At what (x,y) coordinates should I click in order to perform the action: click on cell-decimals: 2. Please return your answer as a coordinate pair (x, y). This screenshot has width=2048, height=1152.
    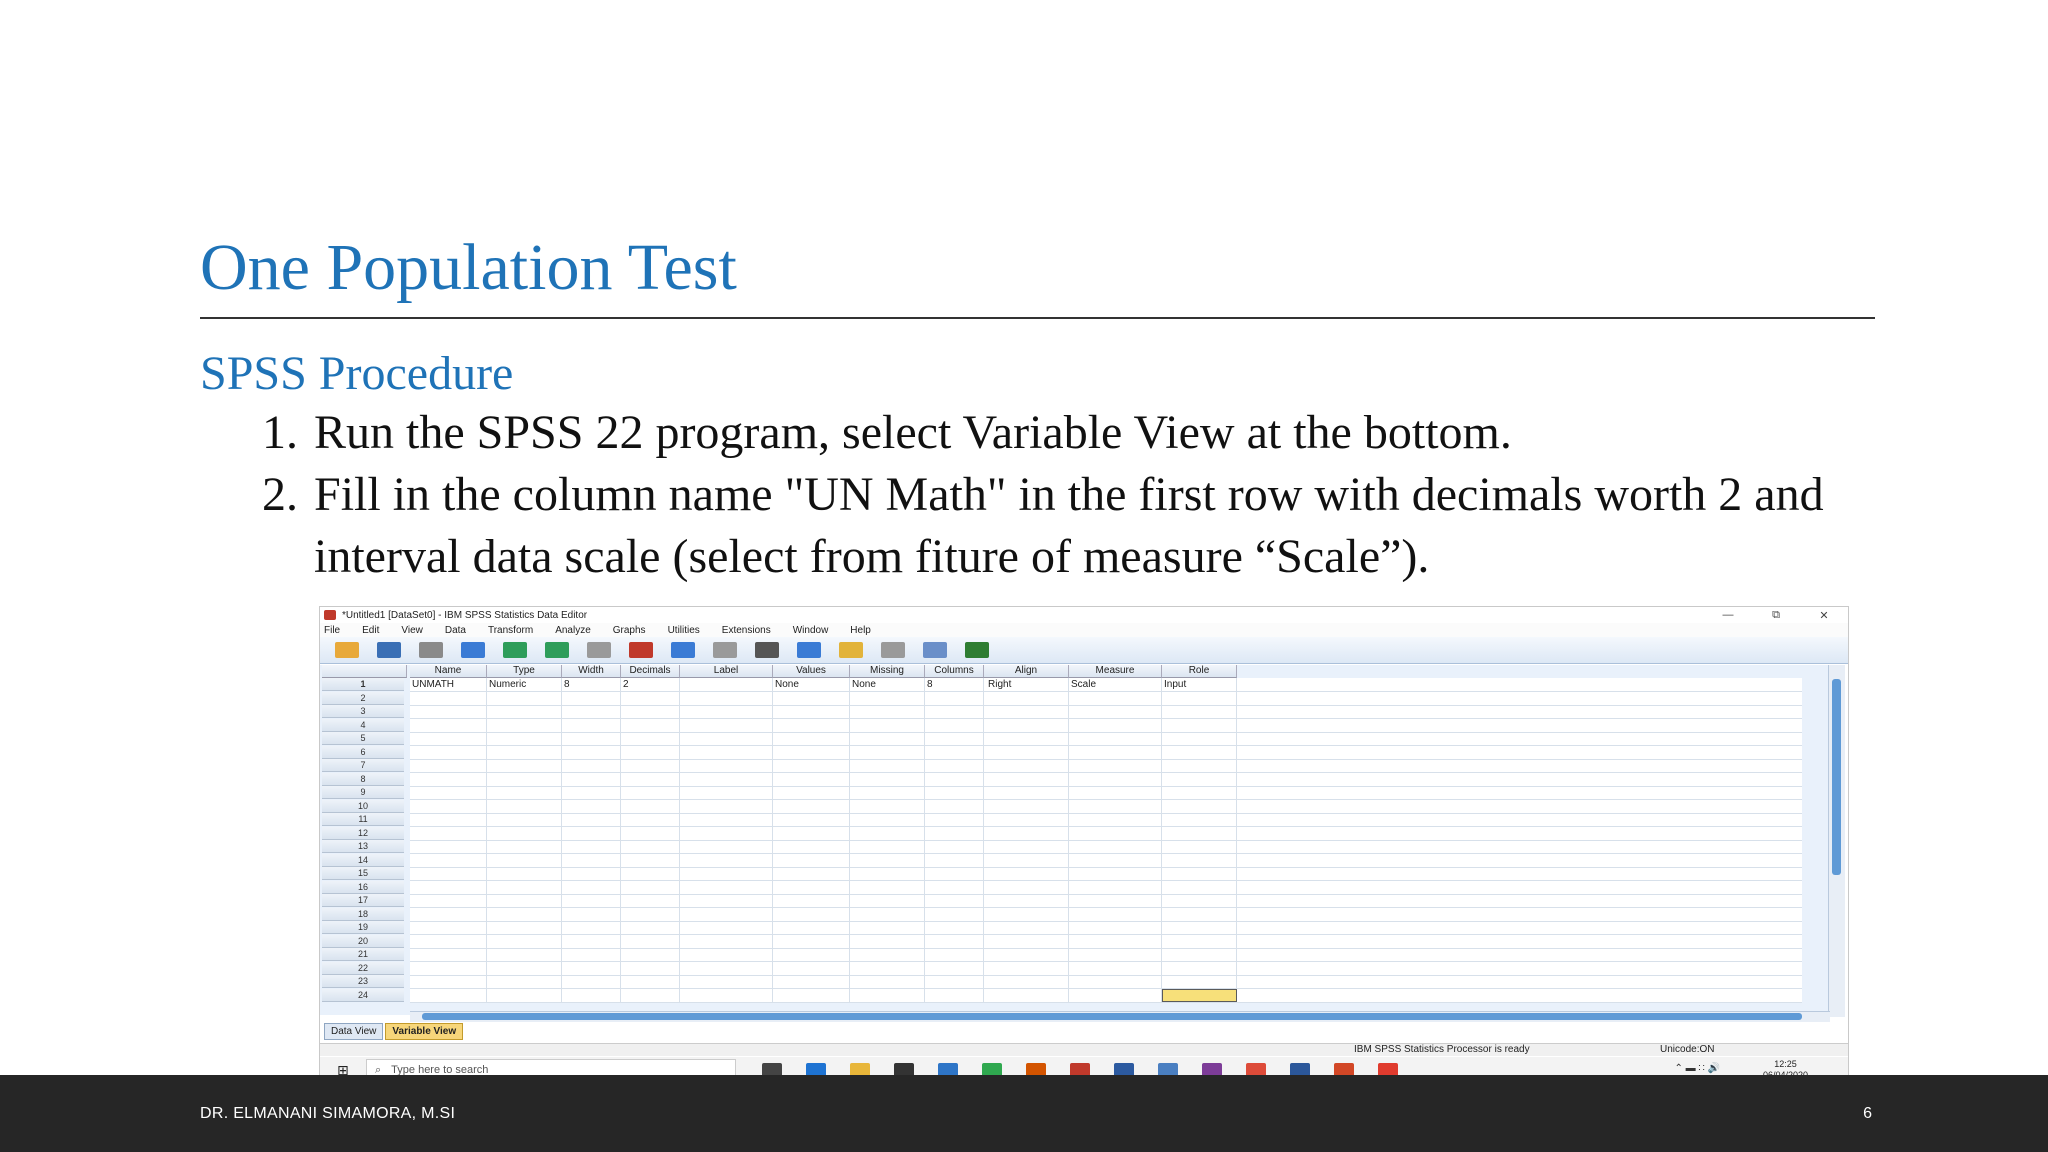
    Looking at the image, I should click on (650, 684).